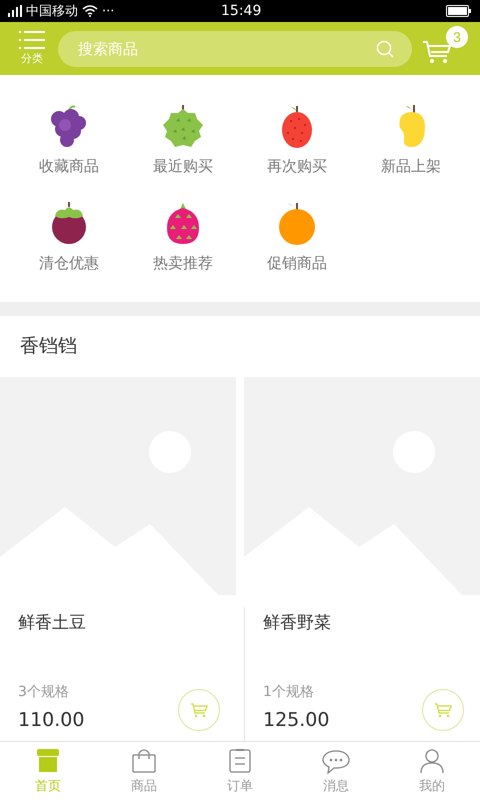 The image size is (480, 800). What do you see at coordinates (296, 720) in the screenshot?
I see `product-price: 125.00` at bounding box center [296, 720].